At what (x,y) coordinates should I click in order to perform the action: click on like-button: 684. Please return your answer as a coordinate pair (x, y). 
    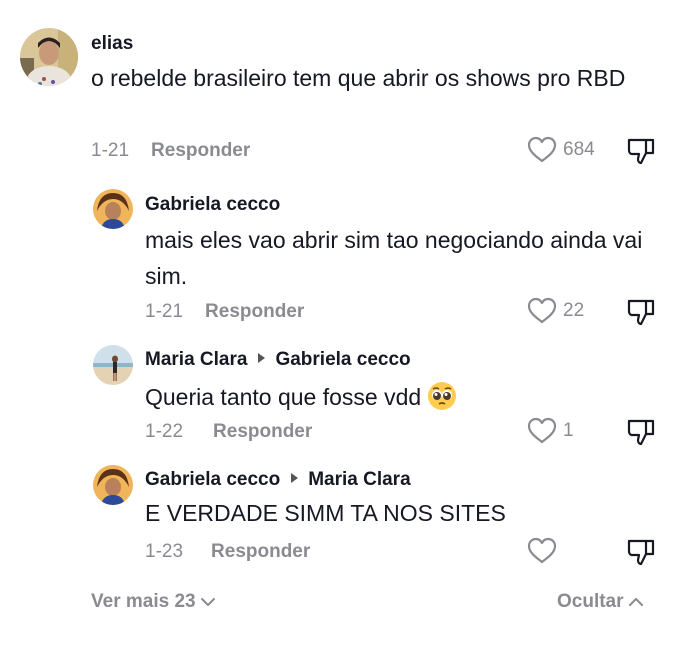
    Looking at the image, I should click on (561, 150).